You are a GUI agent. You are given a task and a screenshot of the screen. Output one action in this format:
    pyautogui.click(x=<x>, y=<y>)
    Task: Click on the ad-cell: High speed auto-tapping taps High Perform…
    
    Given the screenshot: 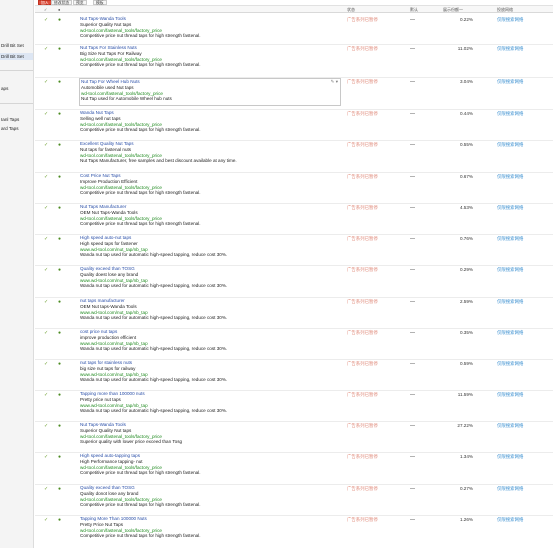 What is the action you would take?
    pyautogui.click(x=210, y=464)
    